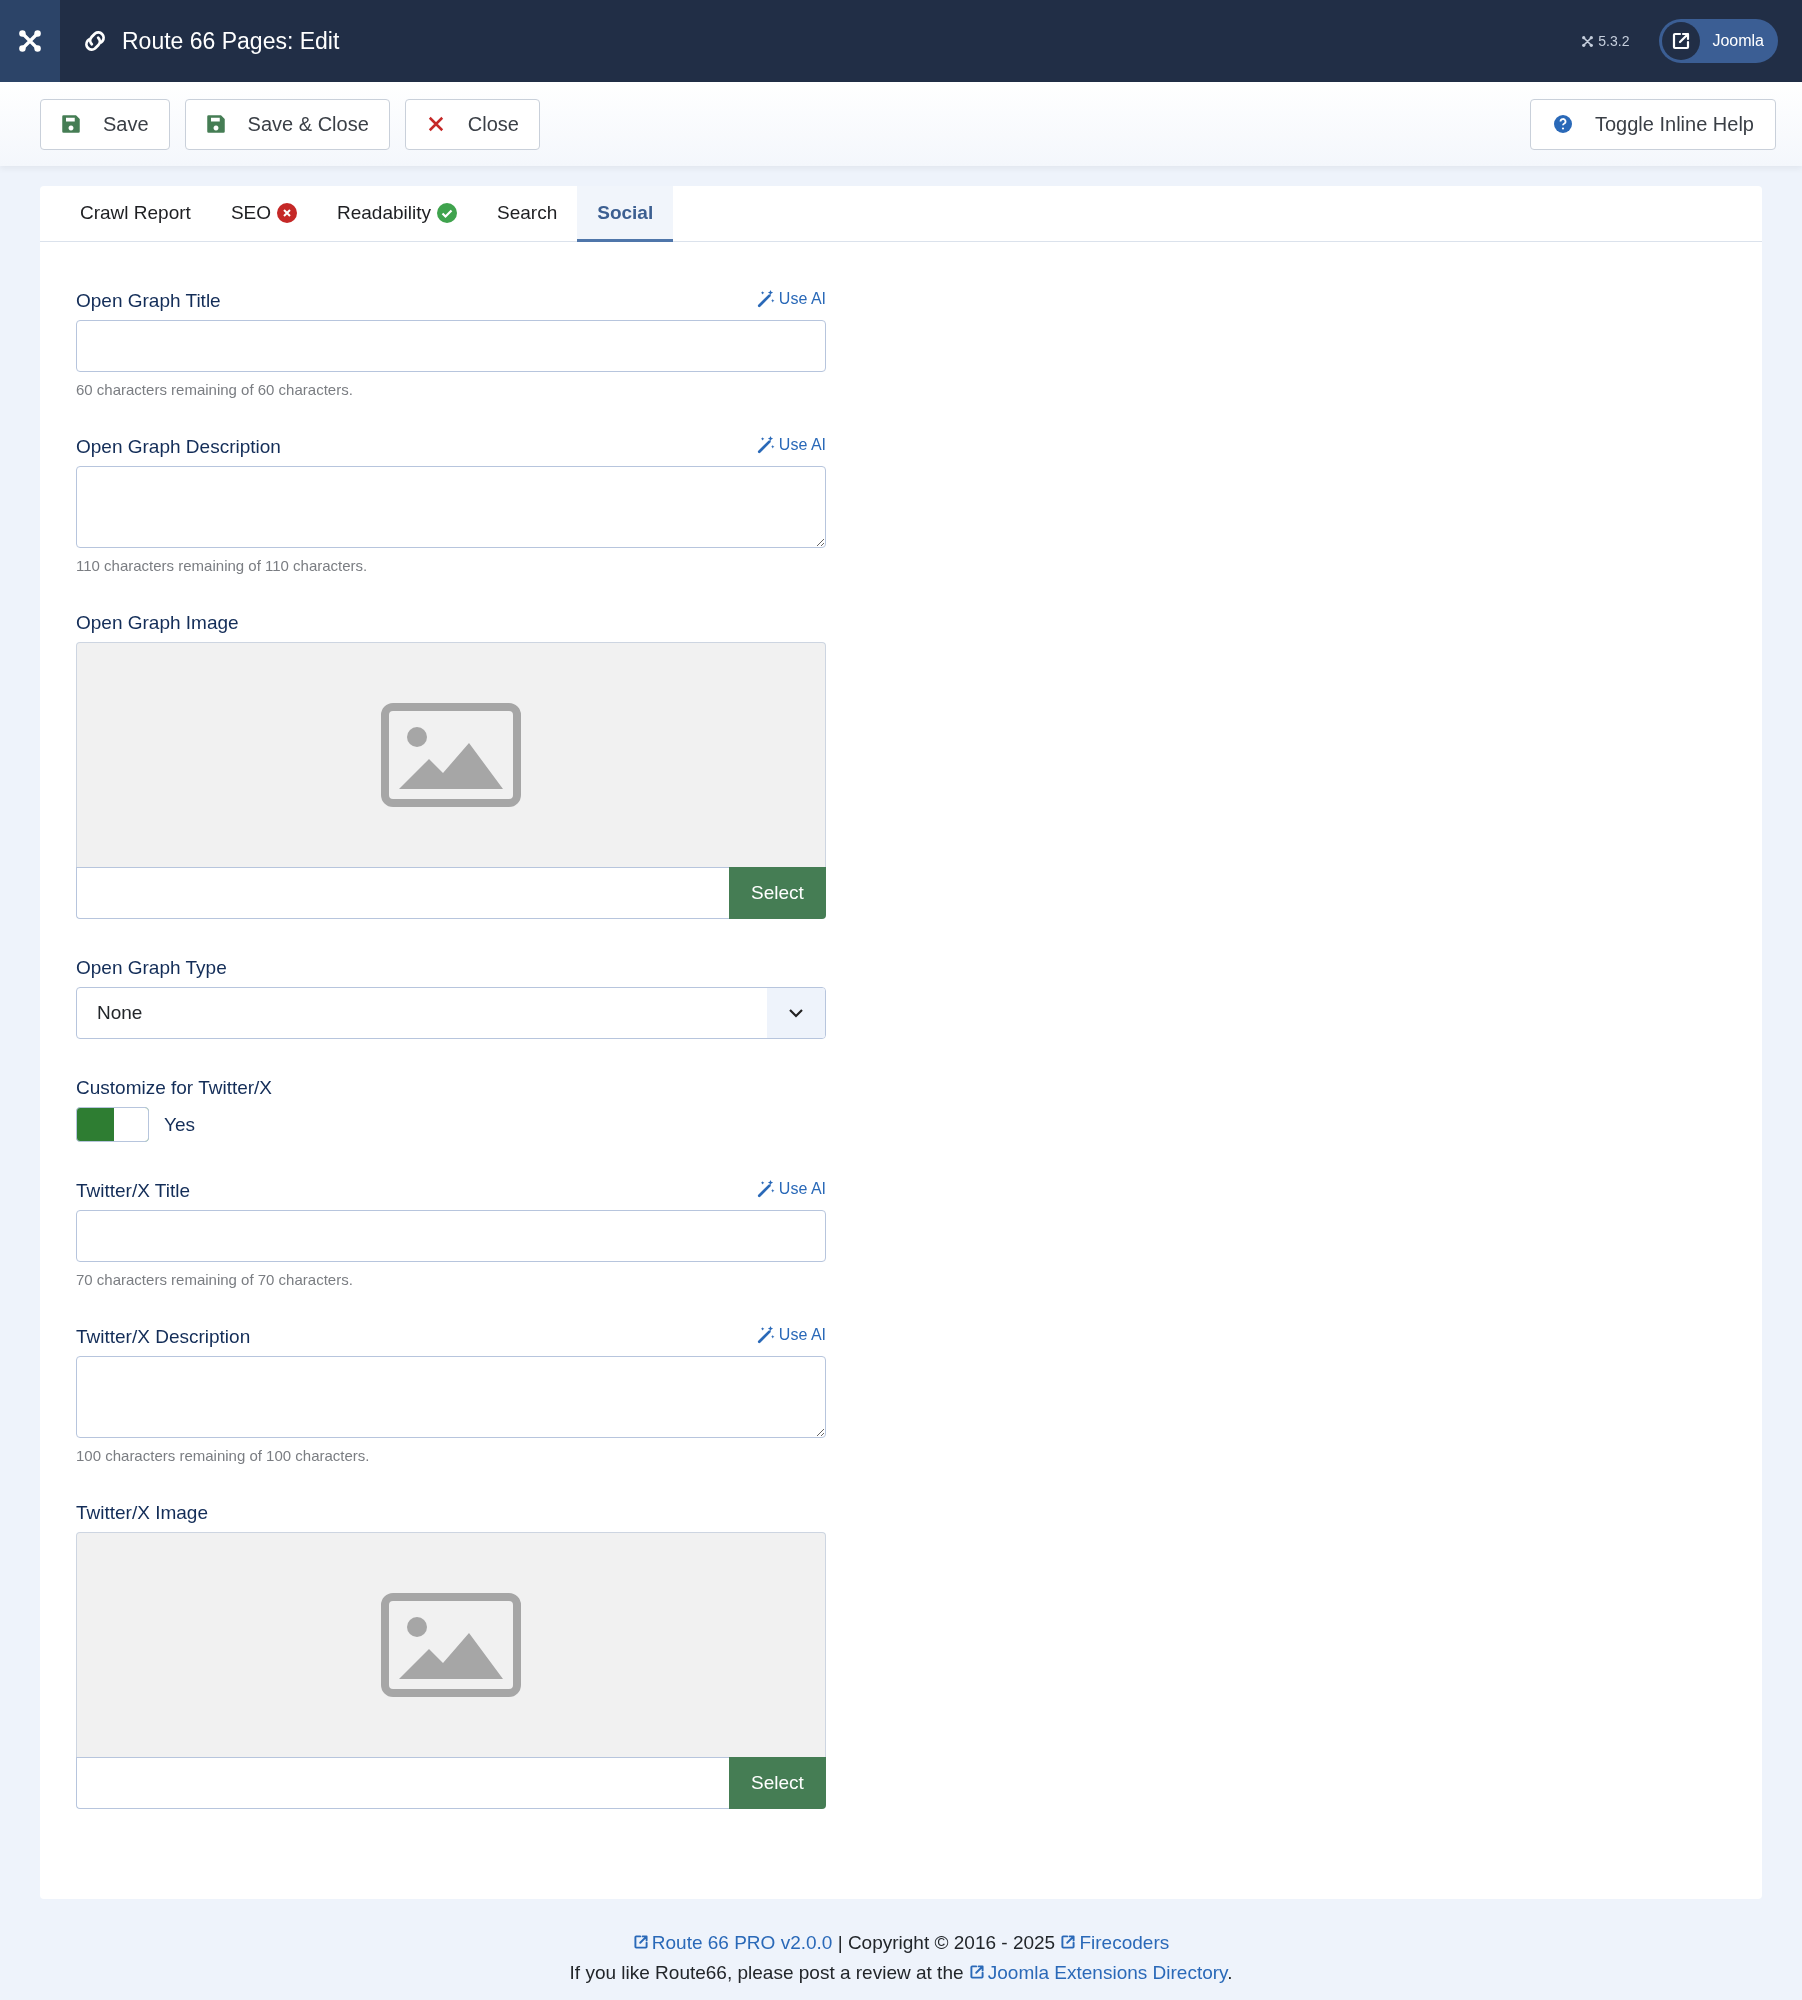 The width and height of the screenshot is (1802, 2000). What do you see at coordinates (223, 1455) in the screenshot?
I see `character-counter: 100 characters remaining of 100 characters.` at bounding box center [223, 1455].